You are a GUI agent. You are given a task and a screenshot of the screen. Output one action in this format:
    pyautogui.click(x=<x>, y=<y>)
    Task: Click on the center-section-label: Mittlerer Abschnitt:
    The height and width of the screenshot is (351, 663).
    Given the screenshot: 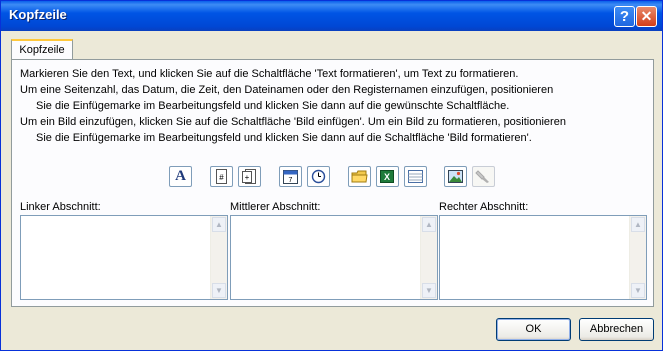 What is the action you would take?
    pyautogui.click(x=275, y=207)
    